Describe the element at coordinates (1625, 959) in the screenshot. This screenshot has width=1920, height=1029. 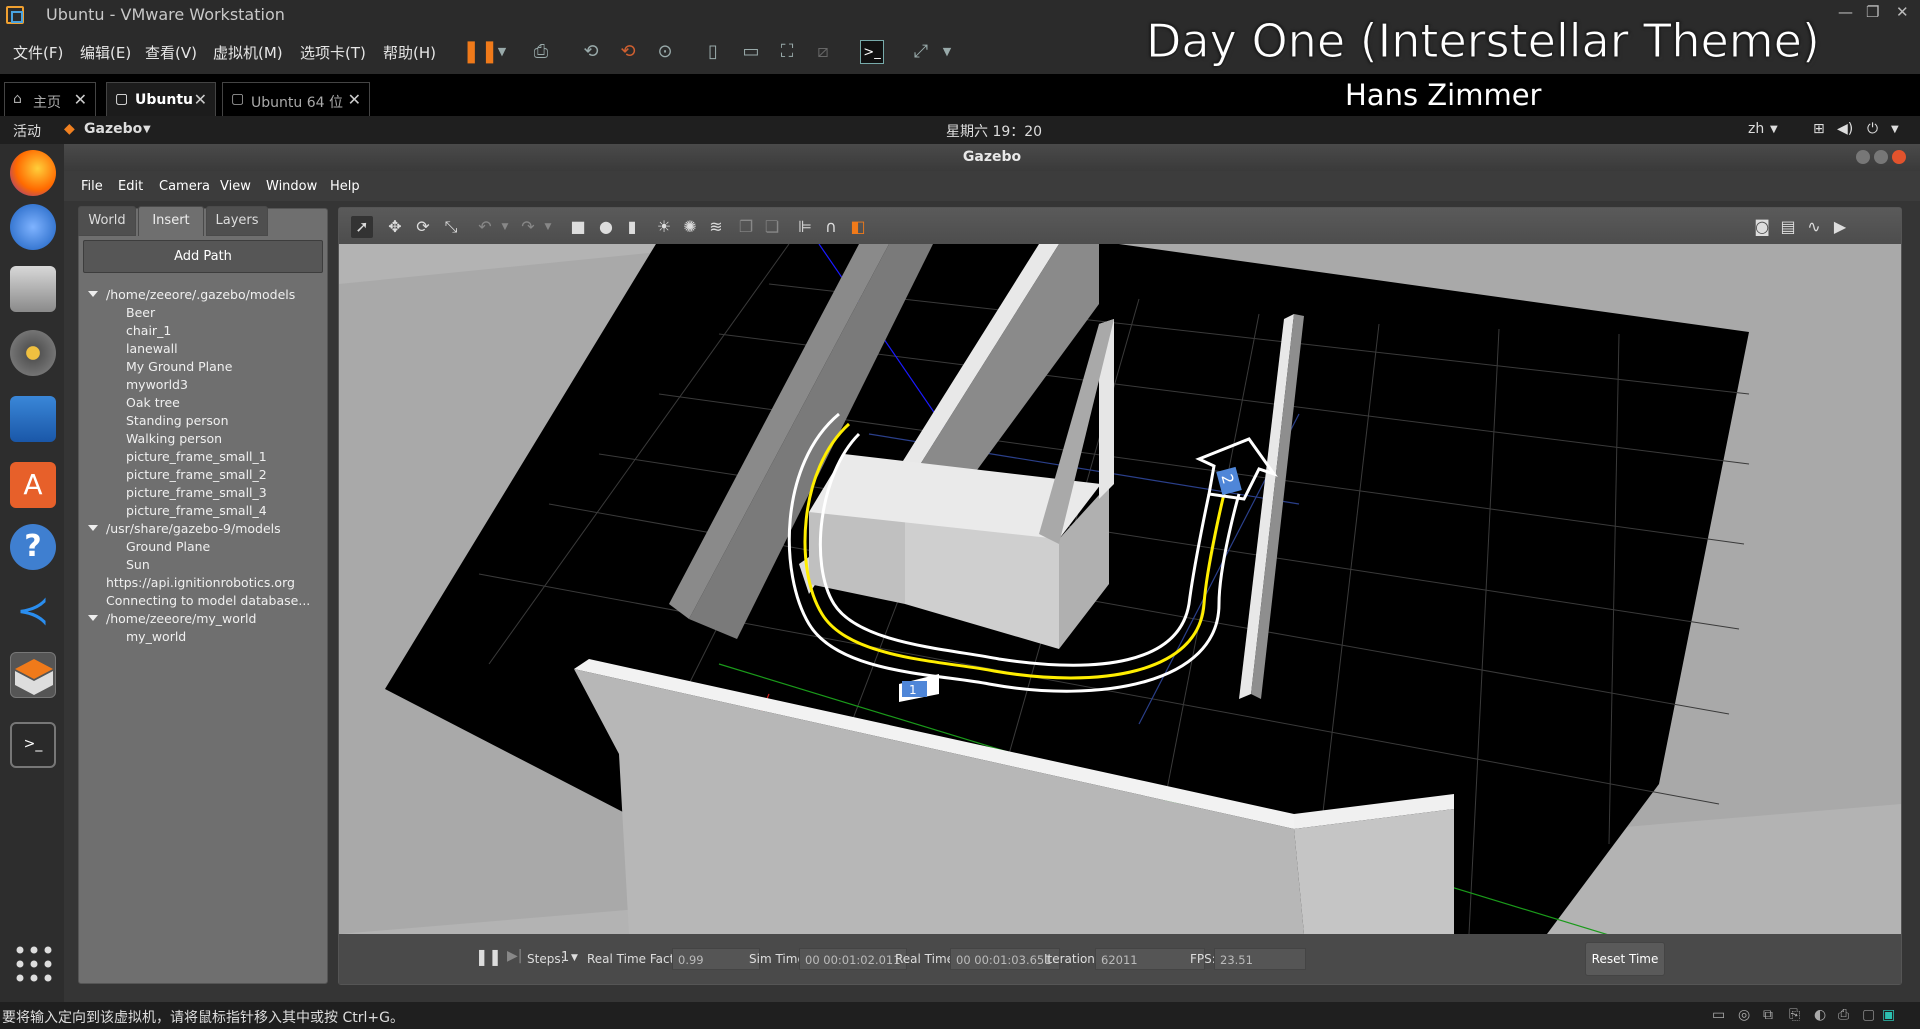
I see `reset-time-button: Reset Time` at that location.